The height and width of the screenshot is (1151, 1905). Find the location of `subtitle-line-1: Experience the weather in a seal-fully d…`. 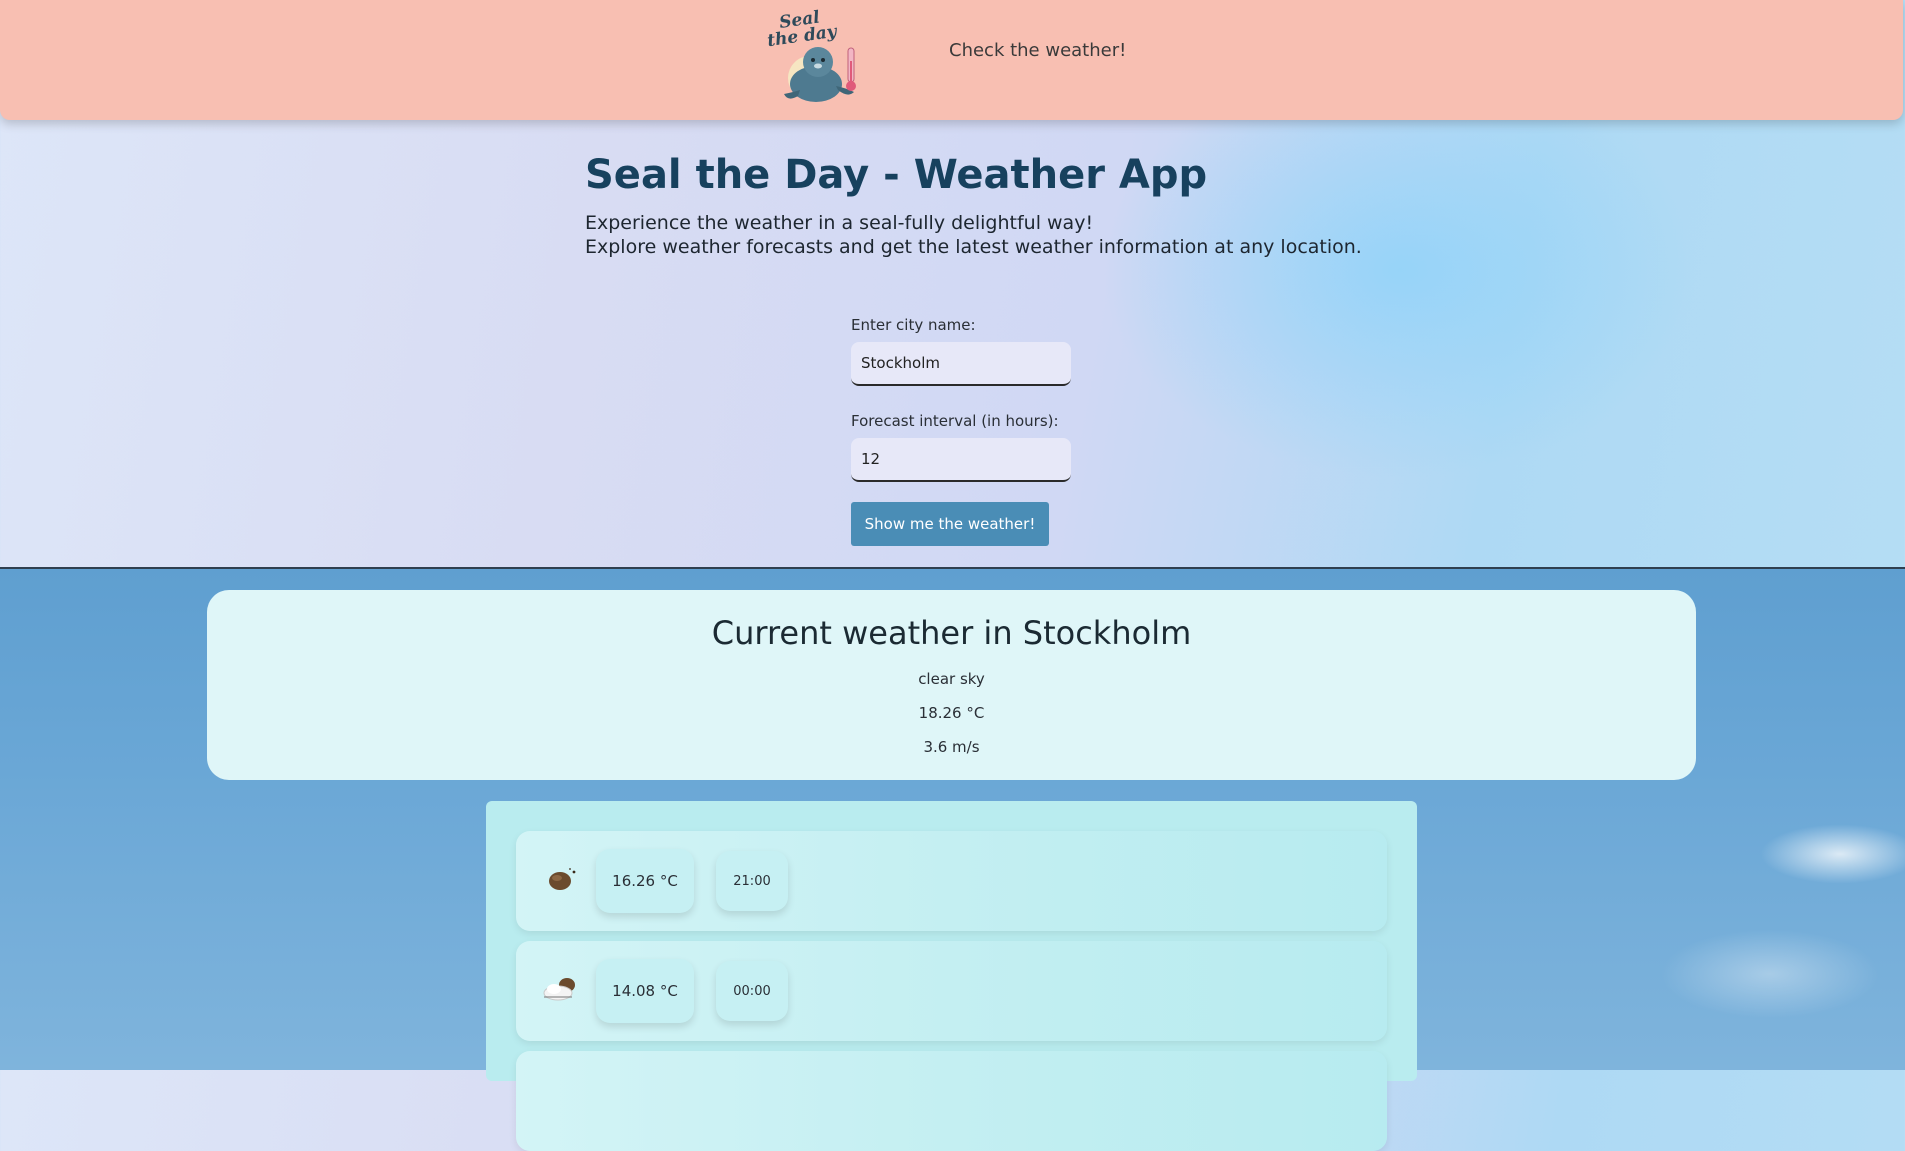

subtitle-line-1: Experience the weather in a seal-fully d… is located at coordinates (839, 223).